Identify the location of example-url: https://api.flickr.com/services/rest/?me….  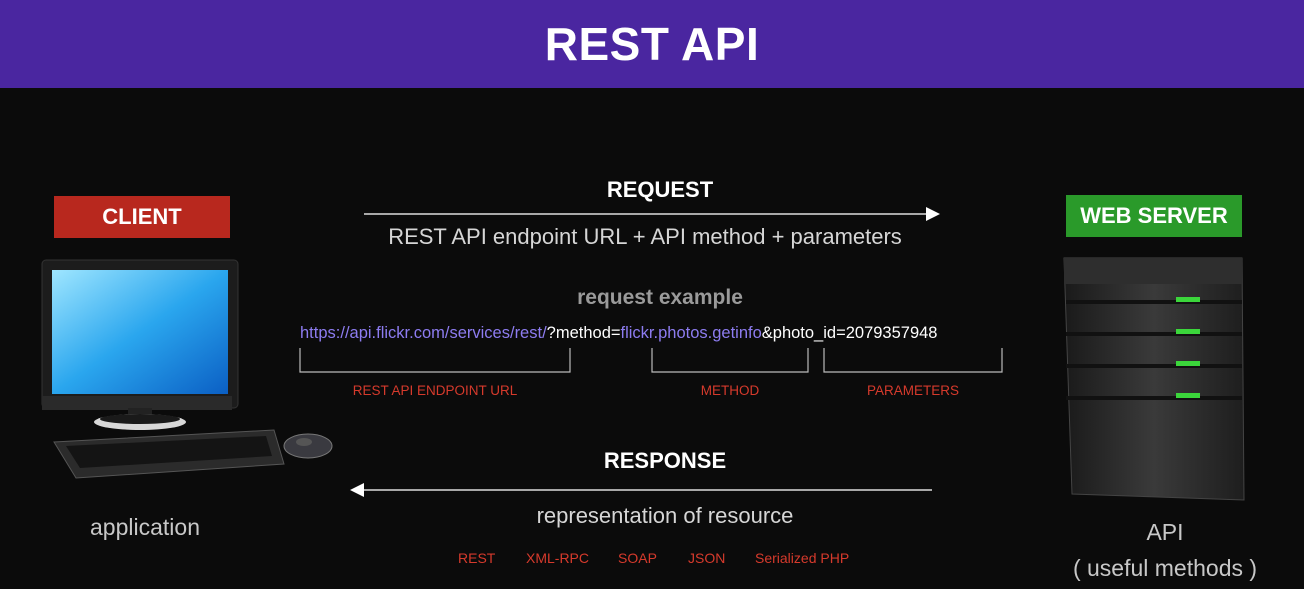
(660, 333).